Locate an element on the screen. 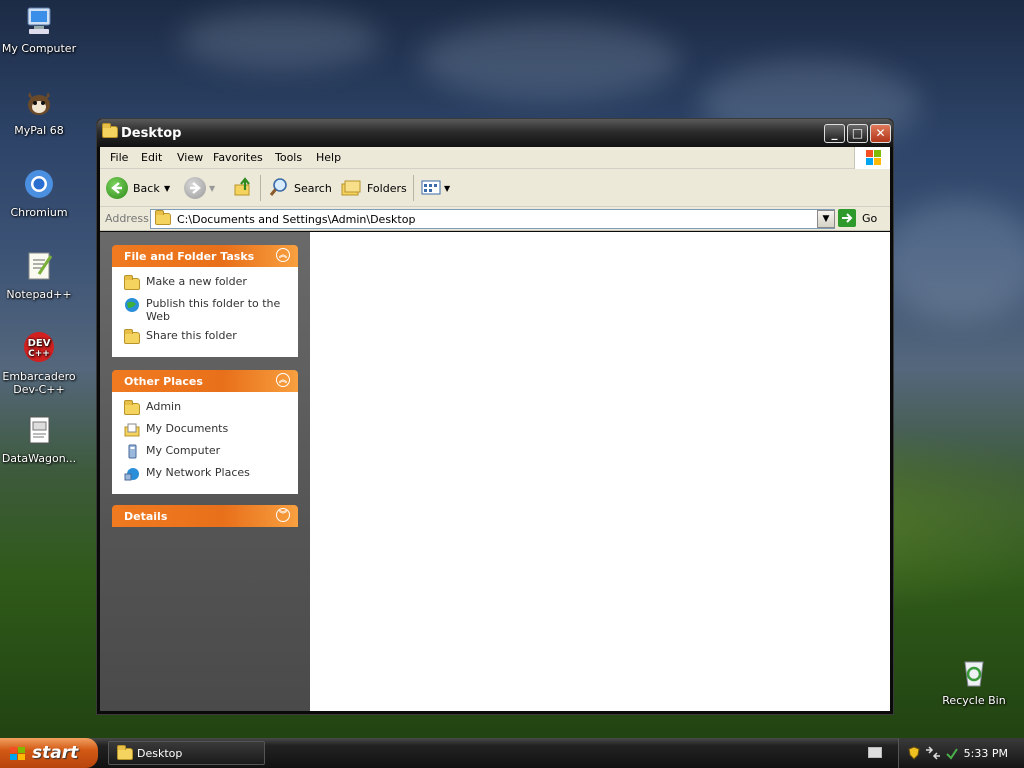  folders-button: Folders is located at coordinates (373, 188).